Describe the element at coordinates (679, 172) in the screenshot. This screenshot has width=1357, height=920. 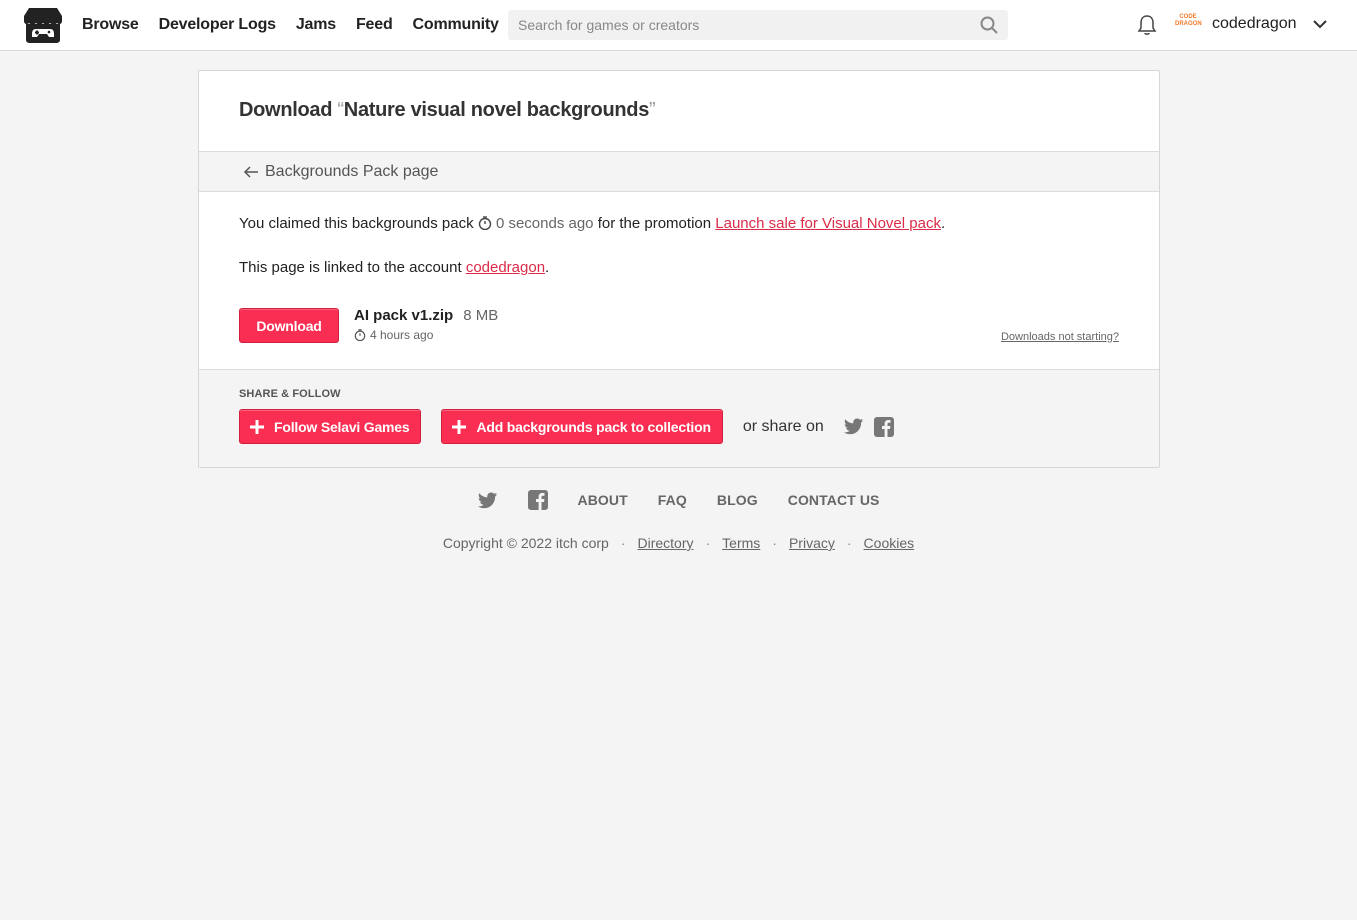
I see `back-link: Backgrounds Pack page` at that location.